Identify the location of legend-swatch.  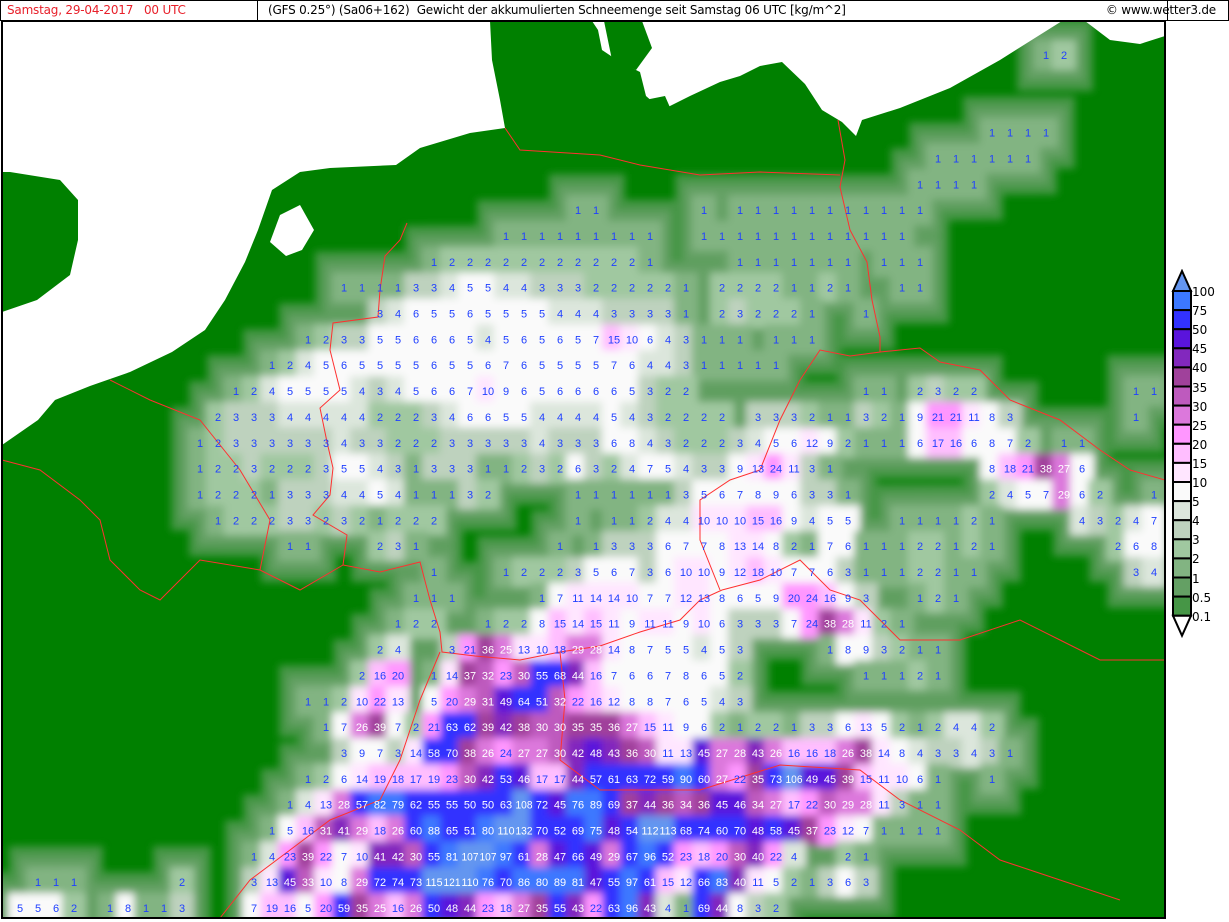
(1182, 434).